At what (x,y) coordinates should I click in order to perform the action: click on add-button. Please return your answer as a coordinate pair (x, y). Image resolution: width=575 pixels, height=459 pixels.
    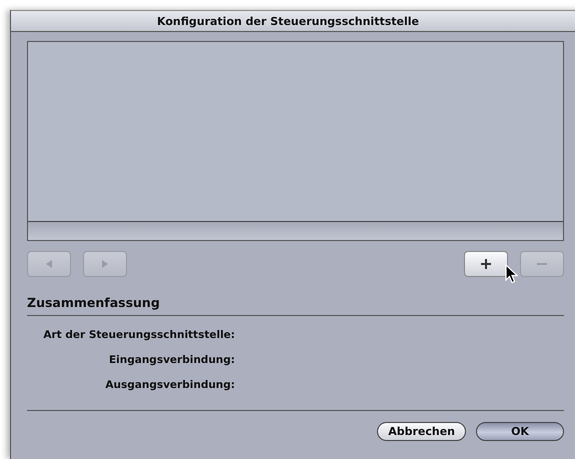
    Looking at the image, I should click on (486, 264).